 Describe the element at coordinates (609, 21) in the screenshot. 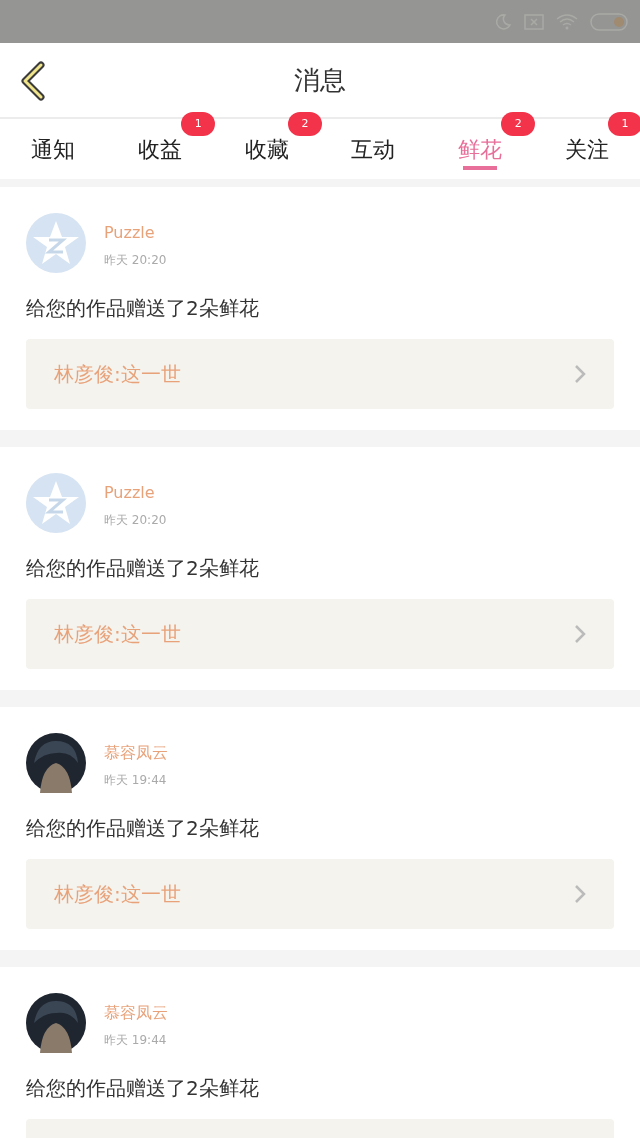

I see `battery-icon` at that location.